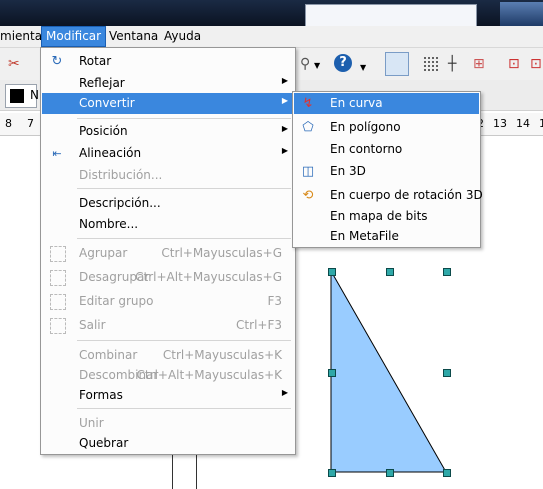  What do you see at coordinates (116, 301) in the screenshot?
I see `menu-item-label: Editar grupo` at bounding box center [116, 301].